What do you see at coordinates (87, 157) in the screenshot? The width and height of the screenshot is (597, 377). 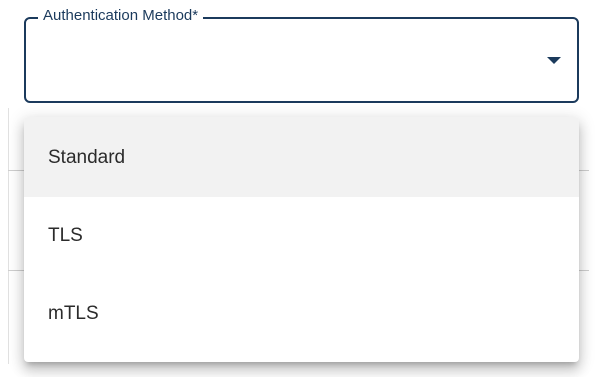 I see `menu-option-label: Standard` at bounding box center [87, 157].